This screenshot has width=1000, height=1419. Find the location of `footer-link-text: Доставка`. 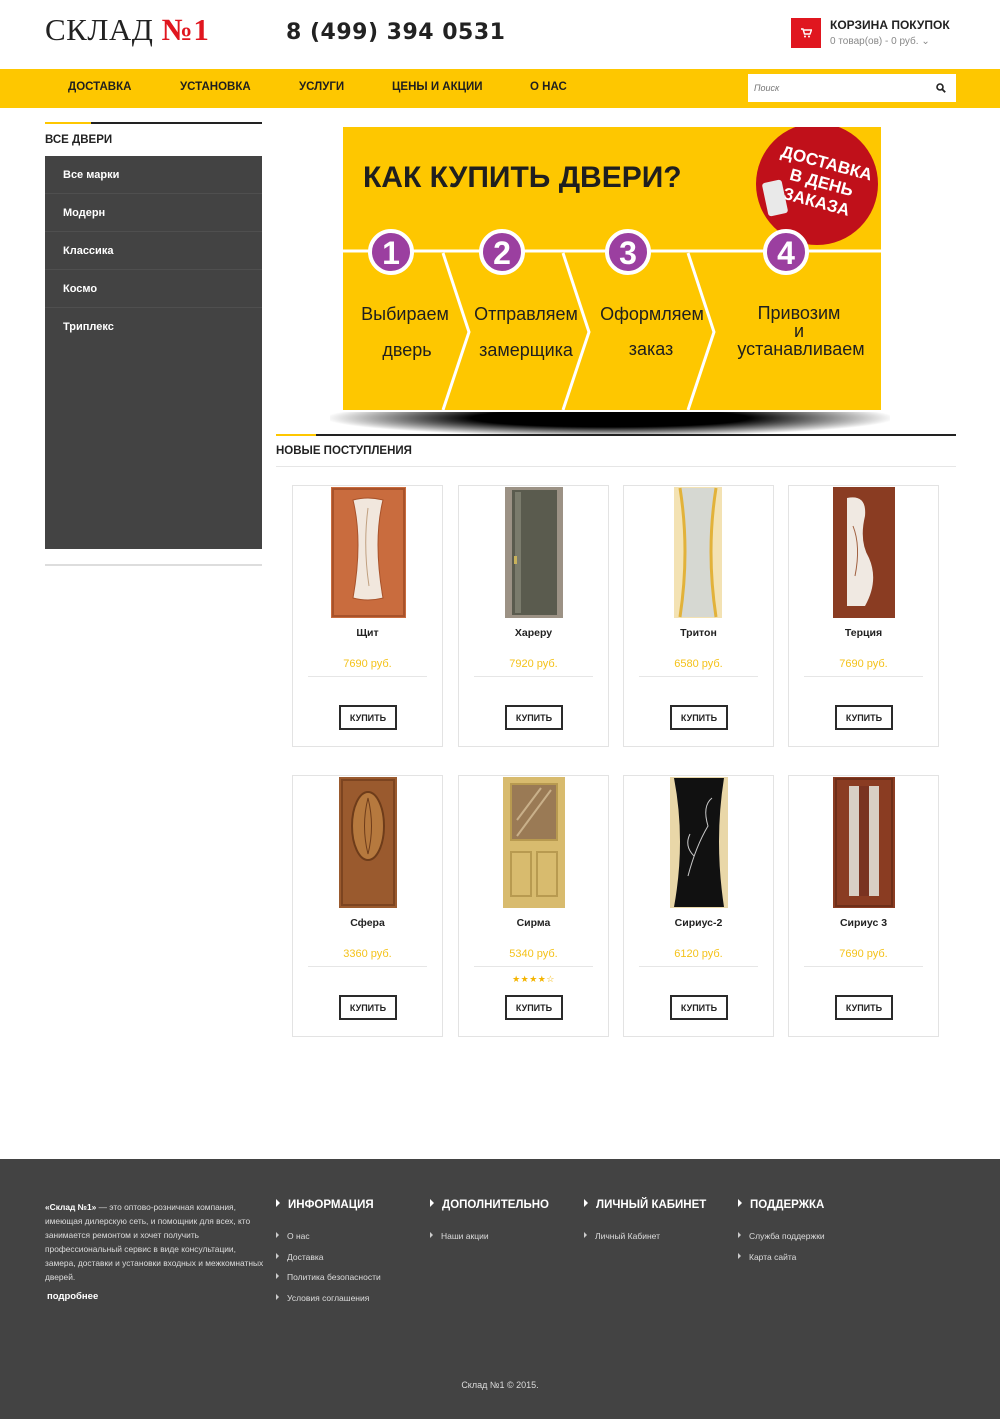

footer-link-text: Доставка is located at coordinates (305, 1257).